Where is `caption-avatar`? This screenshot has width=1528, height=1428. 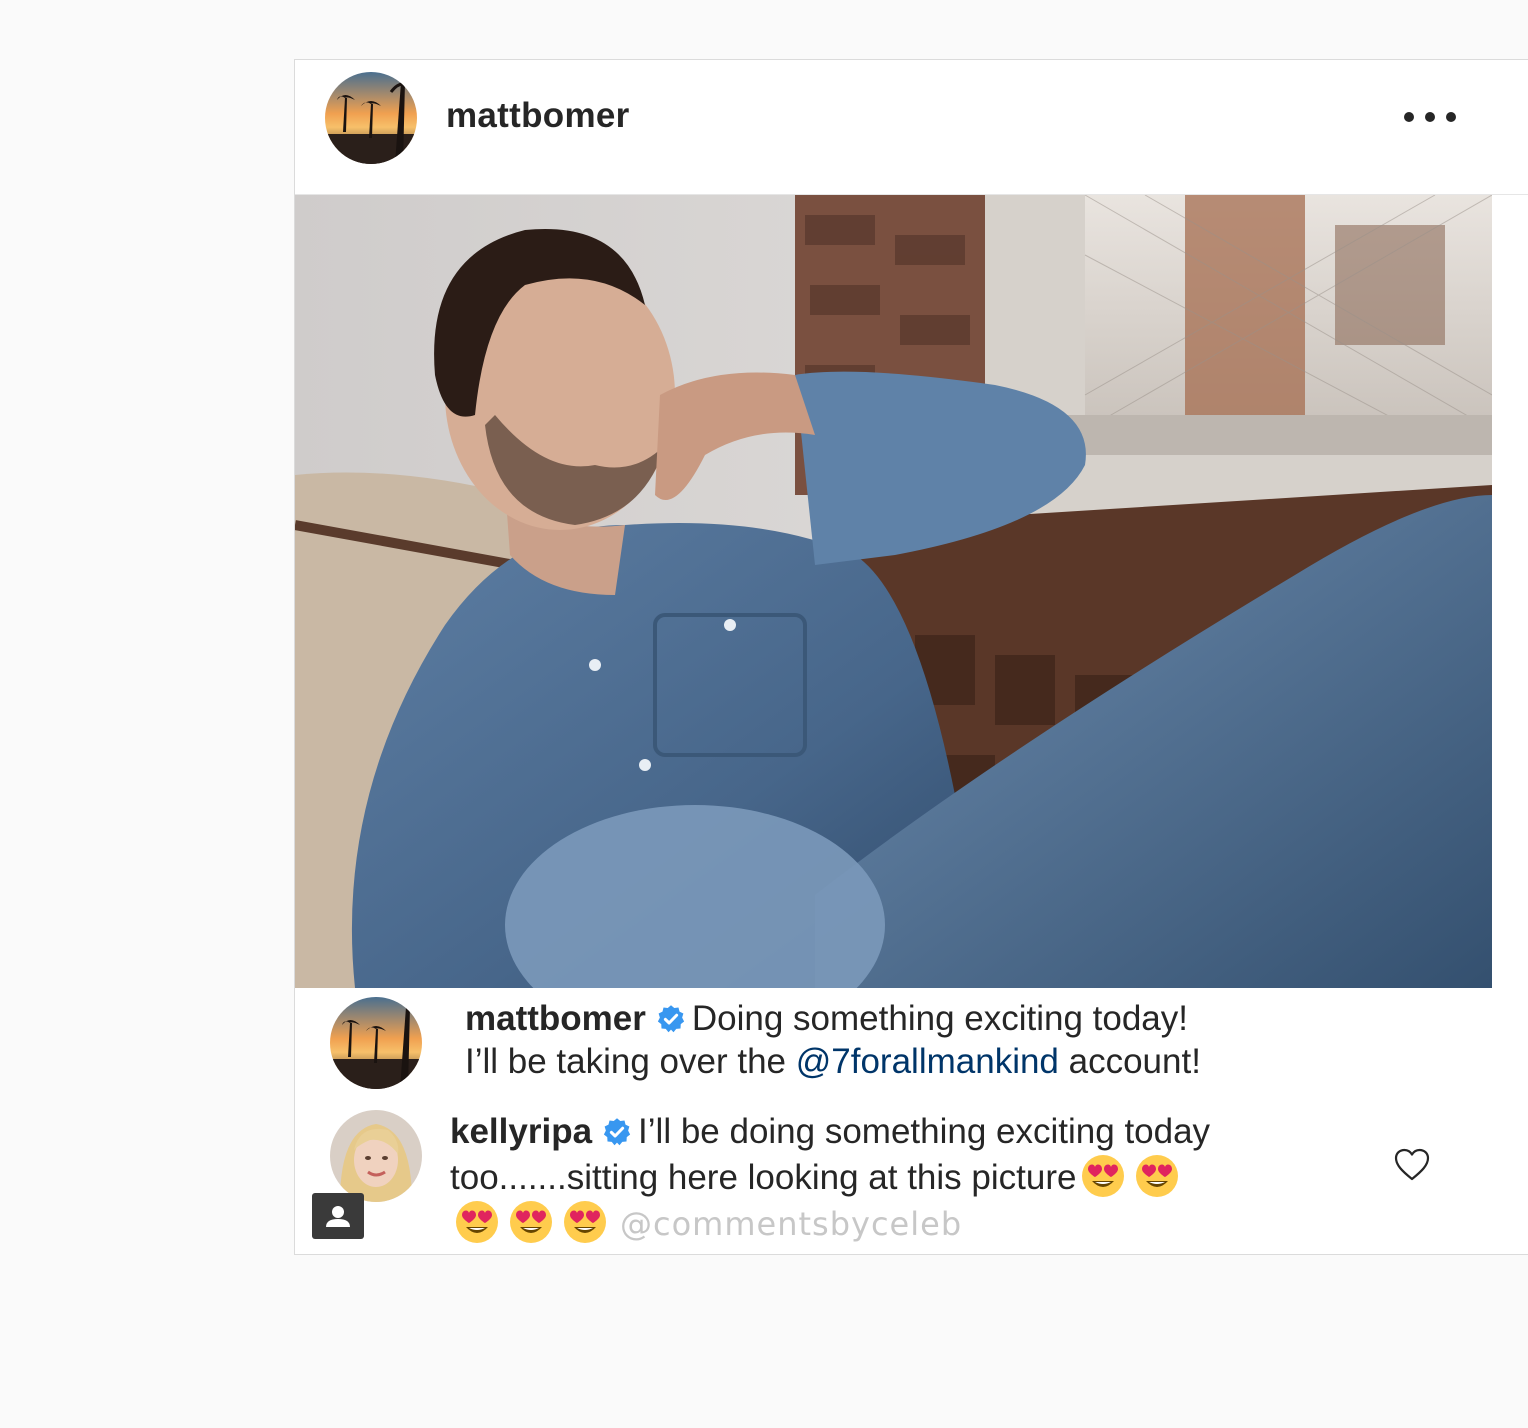
caption-avatar is located at coordinates (376, 1043).